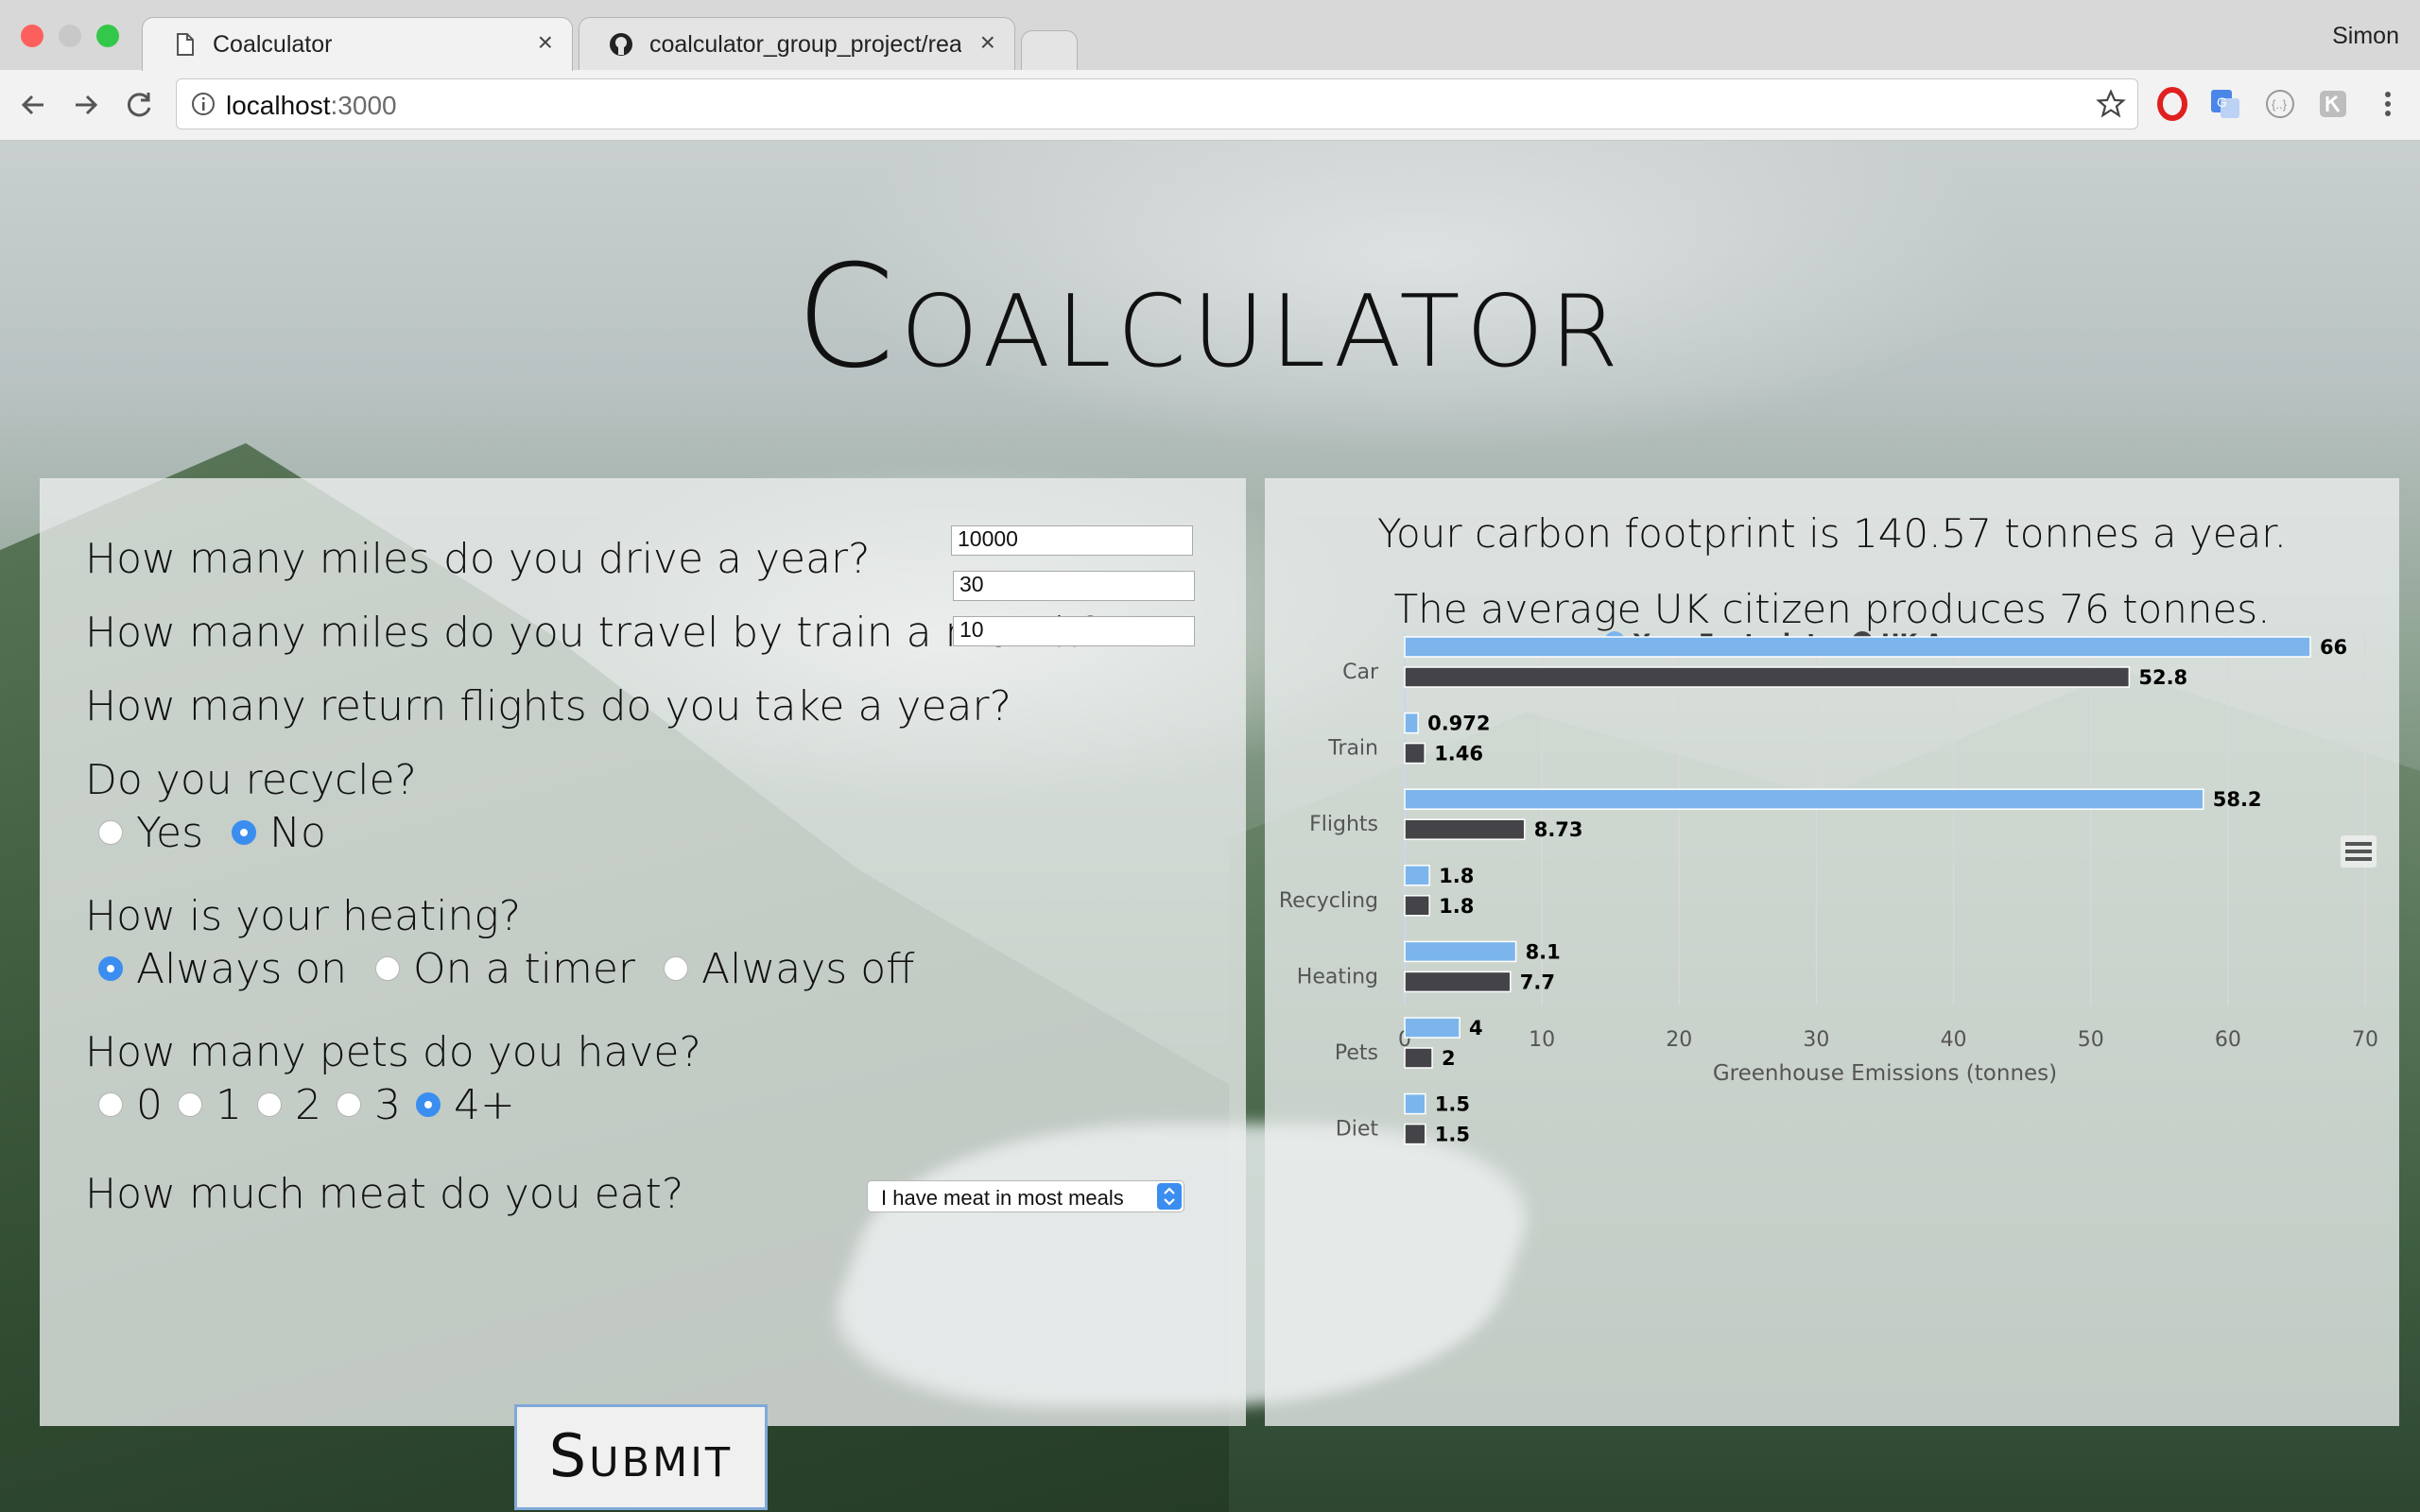 Image resolution: width=2420 pixels, height=1512 pixels. Describe the element at coordinates (1559, 829) in the screenshot. I see `data-label: 8.73` at that location.